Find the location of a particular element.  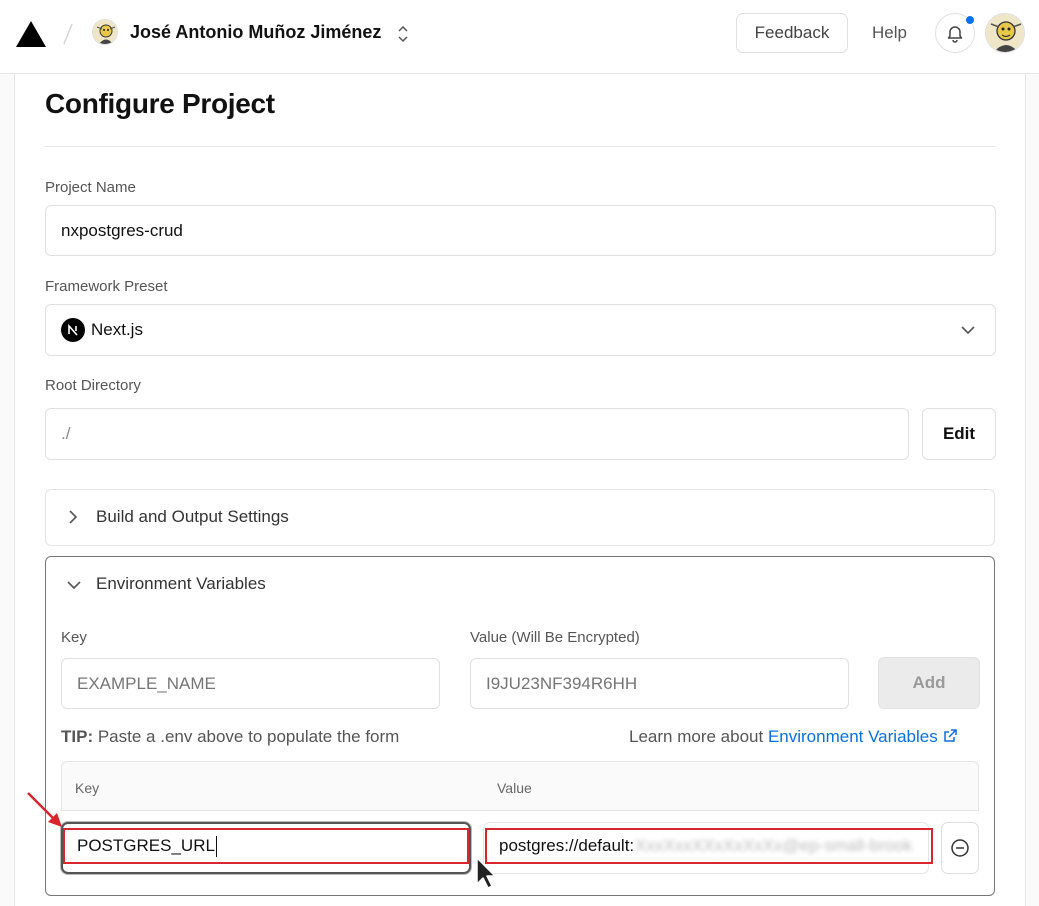

edit-root-directory-button: Edit is located at coordinates (959, 434).